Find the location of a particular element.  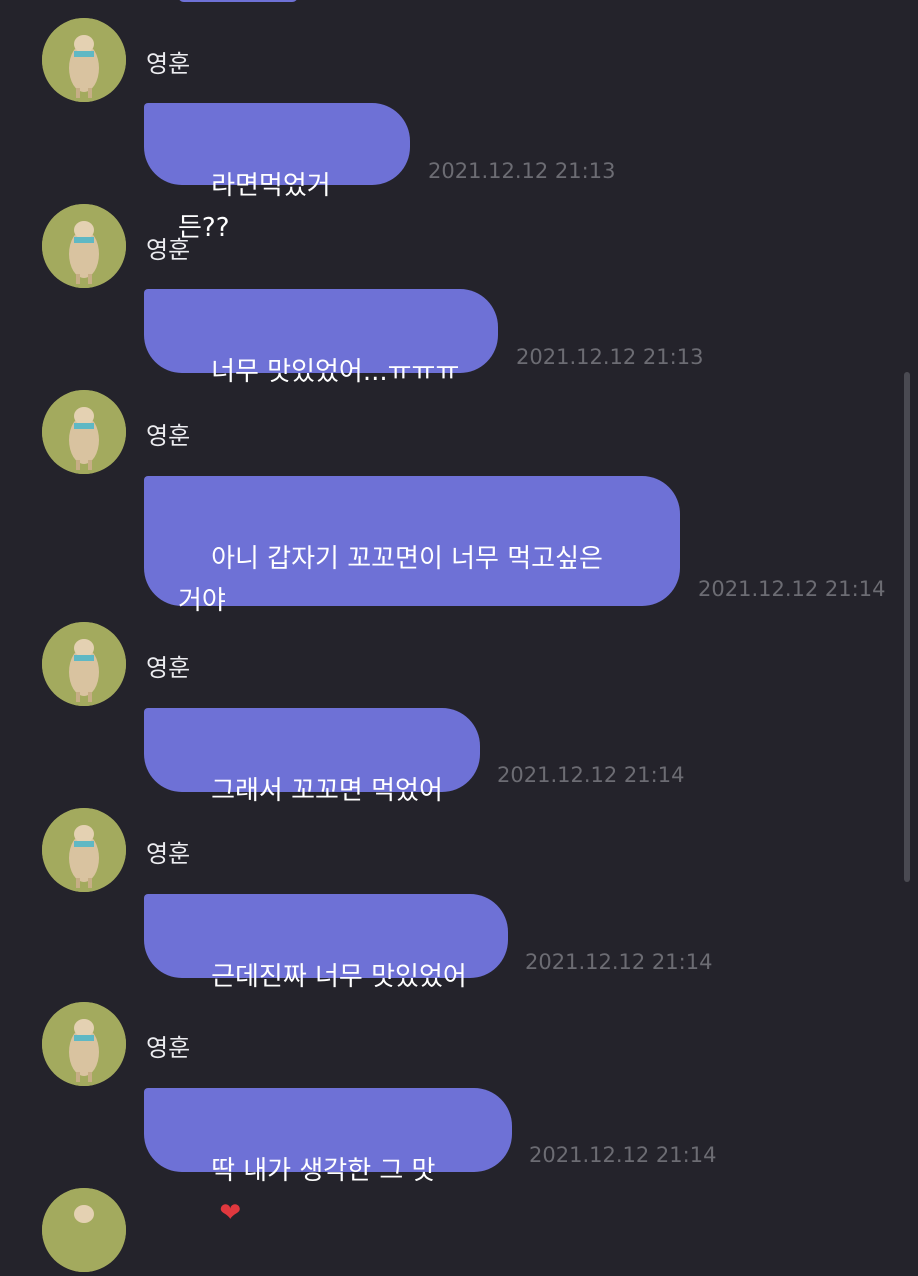

message-bubble: 너무 맛있었어...ㅠㅠㅠ is located at coordinates (321, 338).